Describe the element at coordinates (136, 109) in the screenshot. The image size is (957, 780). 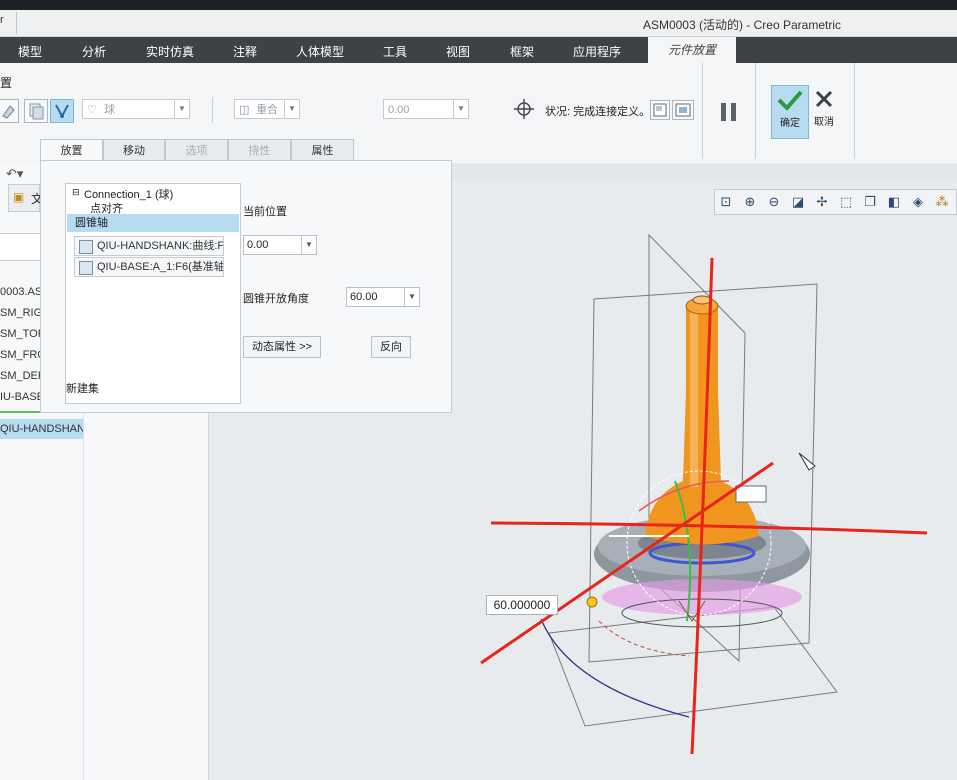
I see `connection-type-combo: ♡ 球 ▼` at that location.